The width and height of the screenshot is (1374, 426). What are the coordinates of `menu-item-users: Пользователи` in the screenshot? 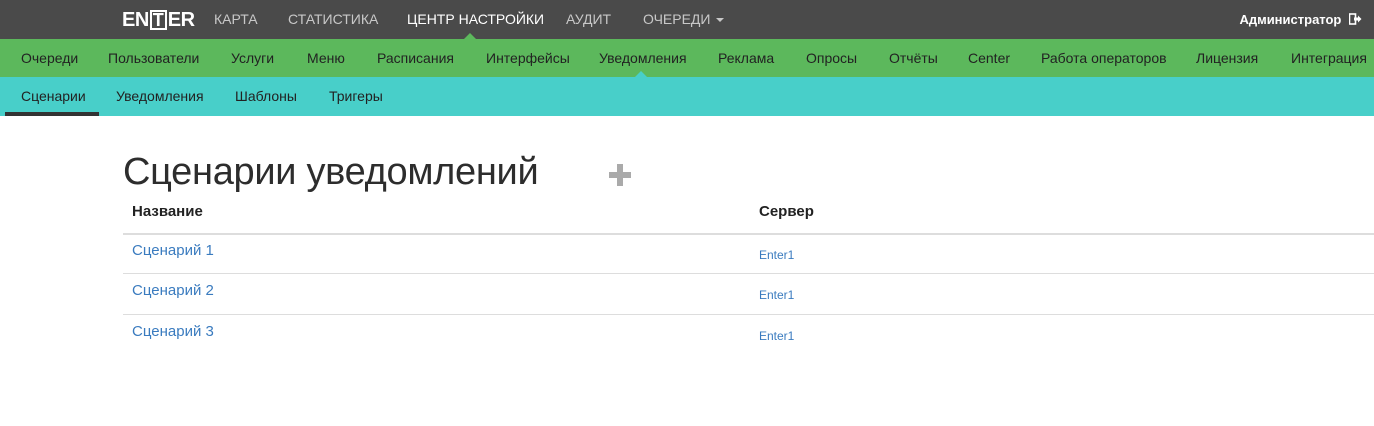 It's located at (153, 58).